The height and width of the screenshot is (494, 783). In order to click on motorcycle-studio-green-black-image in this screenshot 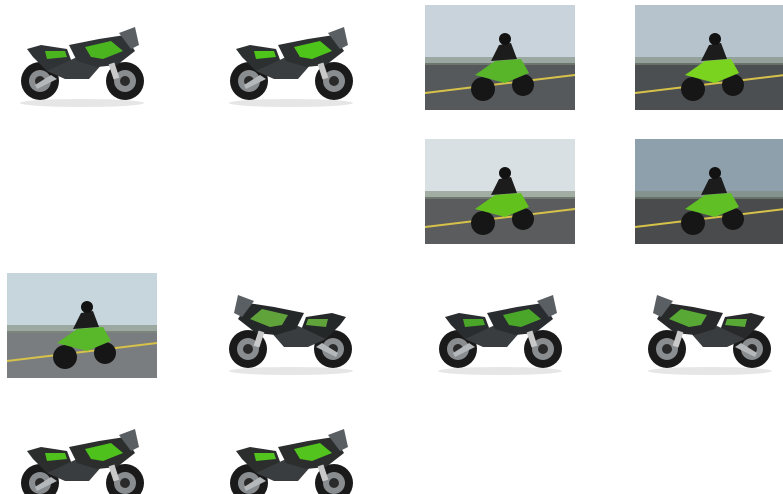, I will do `click(291, 57)`.